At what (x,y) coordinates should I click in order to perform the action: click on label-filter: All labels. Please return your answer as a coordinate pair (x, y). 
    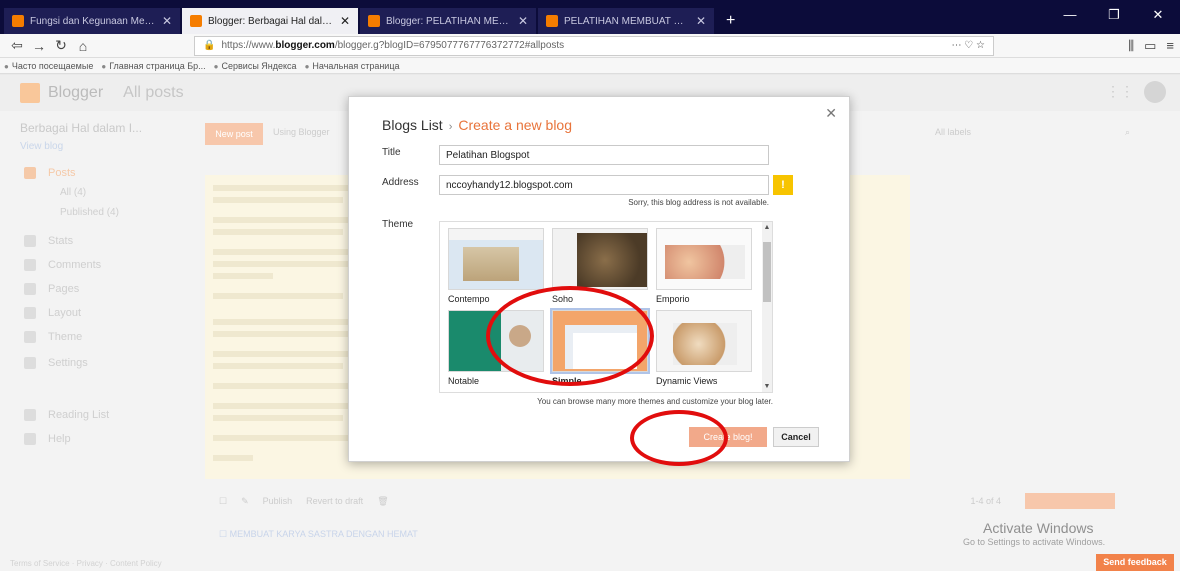
    Looking at the image, I should click on (953, 132).